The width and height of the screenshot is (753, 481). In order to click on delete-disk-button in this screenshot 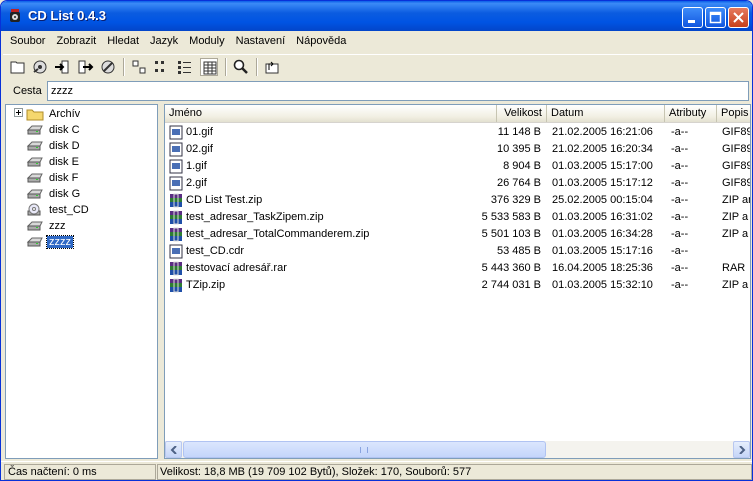, I will do `click(108, 67)`.